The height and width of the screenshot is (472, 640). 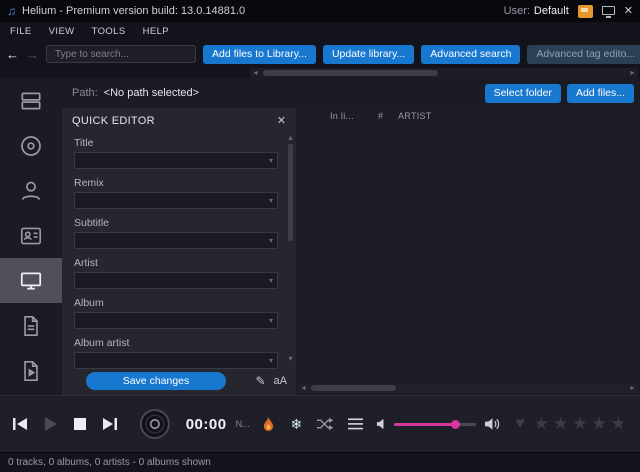 What do you see at coordinates (325, 424) in the screenshot?
I see `shuffle-icon` at bounding box center [325, 424].